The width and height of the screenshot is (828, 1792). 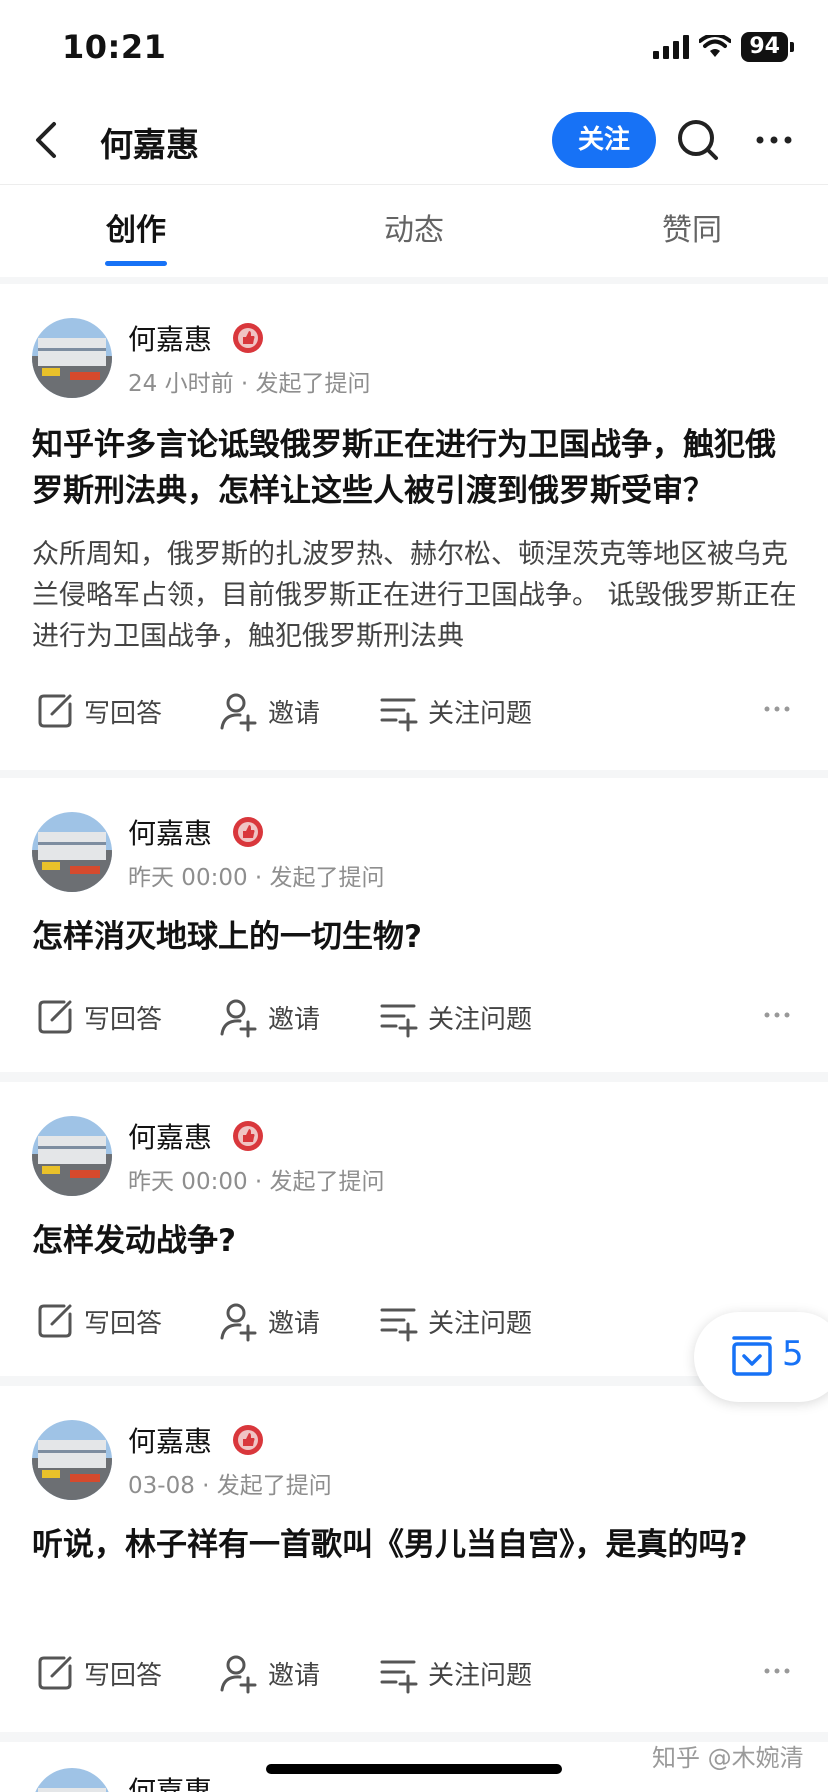 I want to click on status-time: 10:21, so click(x=114, y=47).